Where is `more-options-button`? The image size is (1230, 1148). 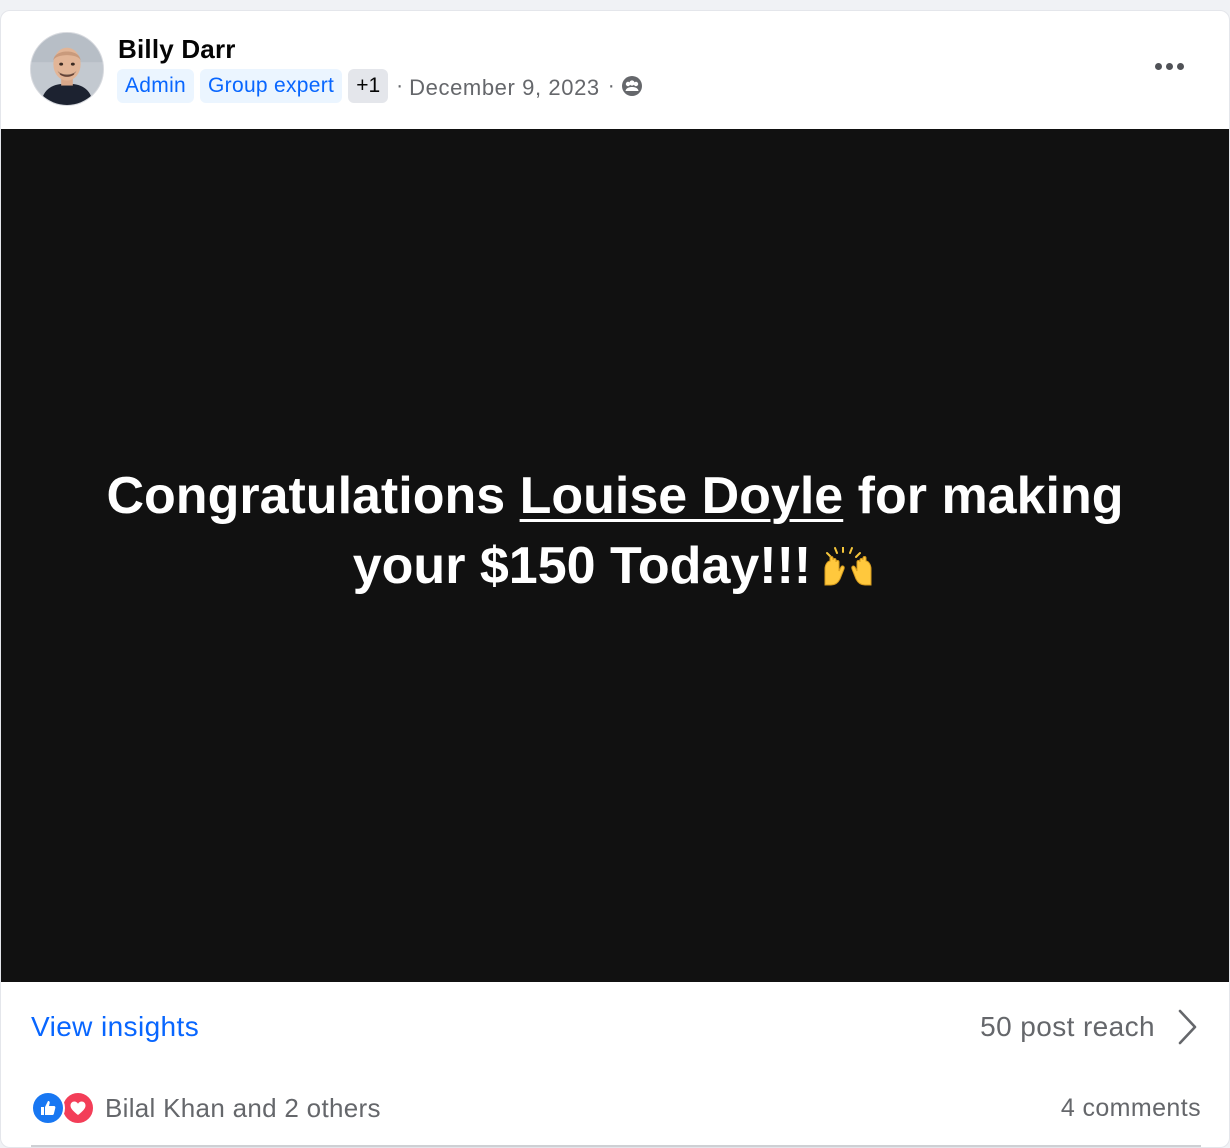 more-options-button is located at coordinates (1169, 66).